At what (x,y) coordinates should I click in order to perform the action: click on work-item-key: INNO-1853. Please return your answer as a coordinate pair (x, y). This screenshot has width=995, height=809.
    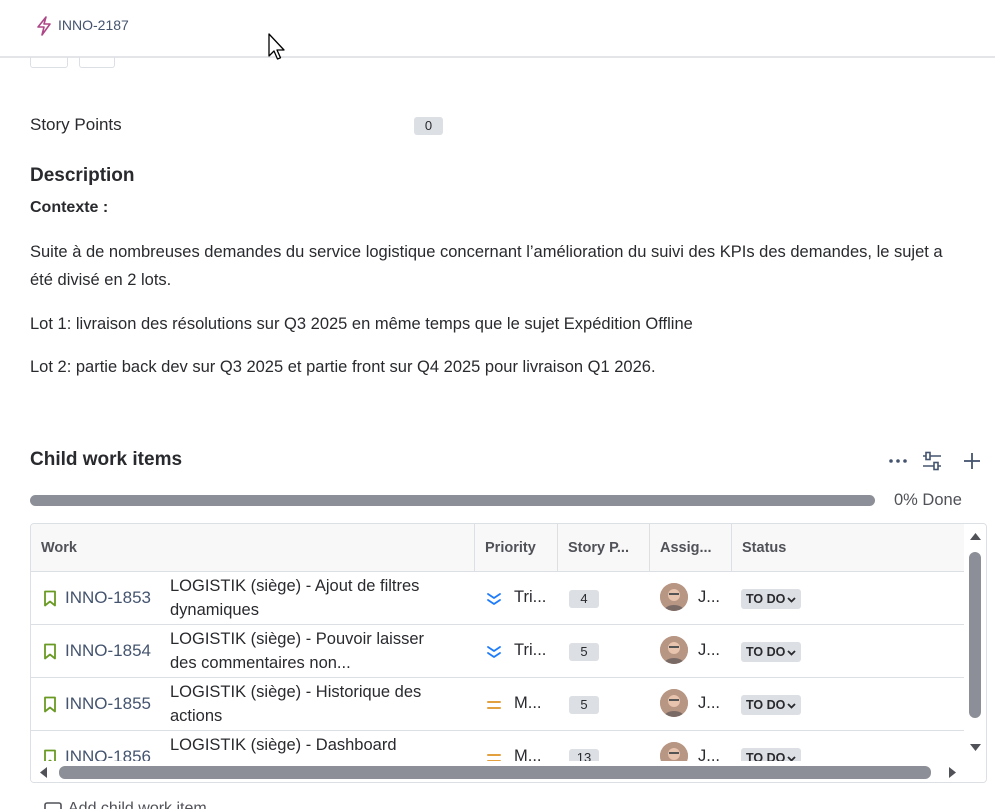
    Looking at the image, I should click on (108, 598).